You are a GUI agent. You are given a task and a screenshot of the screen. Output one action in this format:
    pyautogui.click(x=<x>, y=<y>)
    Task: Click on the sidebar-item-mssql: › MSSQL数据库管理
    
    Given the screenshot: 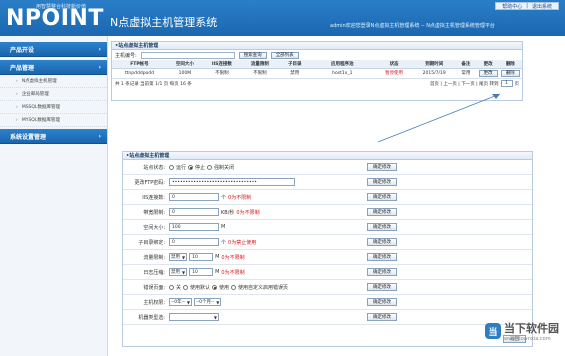 What is the action you would take?
    pyautogui.click(x=53, y=107)
    